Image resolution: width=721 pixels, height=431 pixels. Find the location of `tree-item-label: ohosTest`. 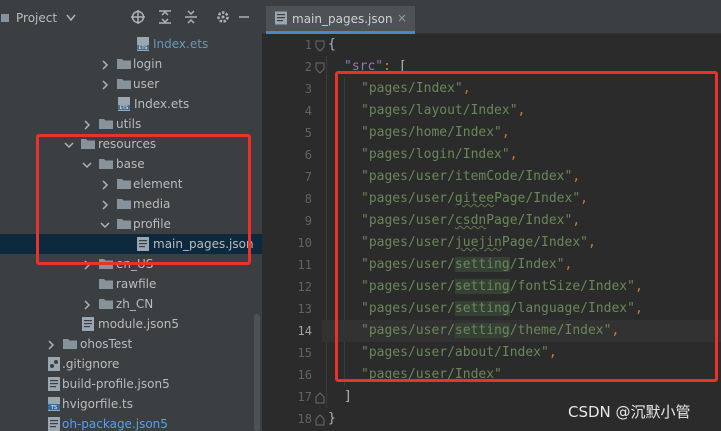

tree-item-label: ohosTest is located at coordinates (106, 344).